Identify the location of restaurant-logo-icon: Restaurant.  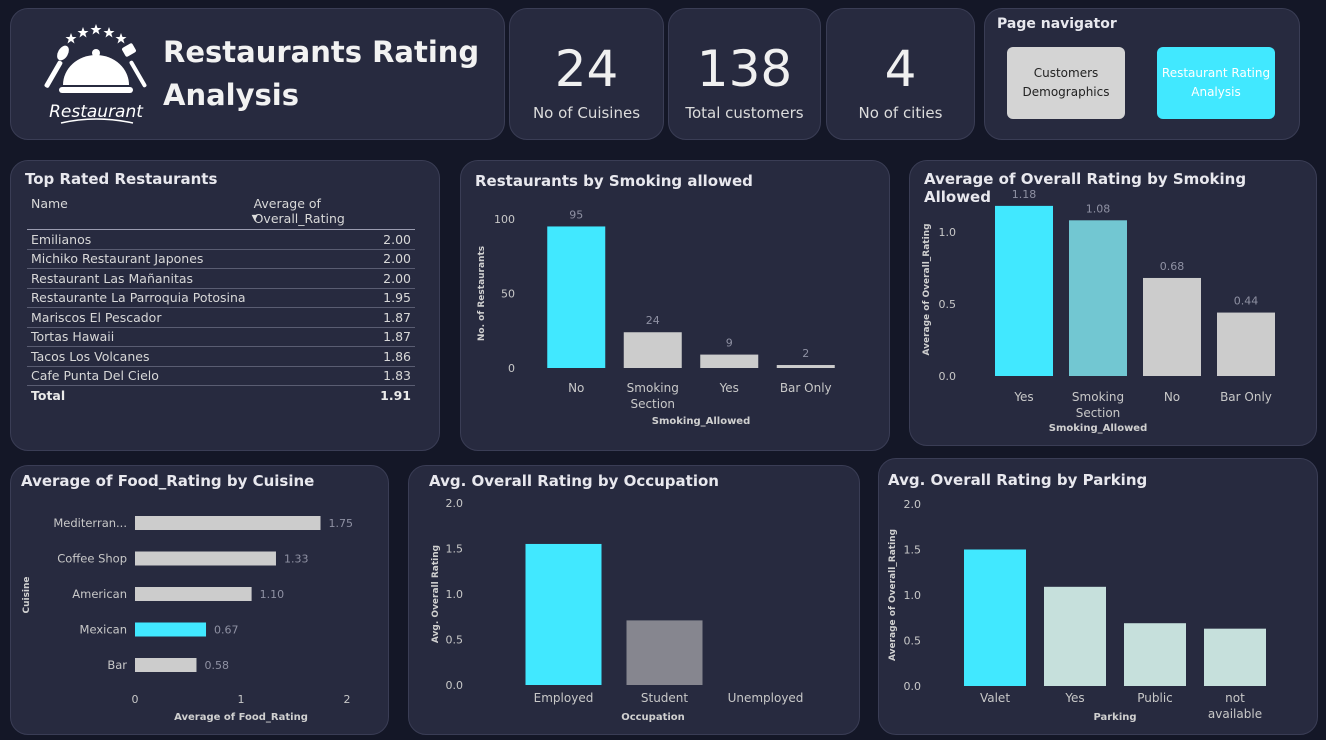
(95, 74).